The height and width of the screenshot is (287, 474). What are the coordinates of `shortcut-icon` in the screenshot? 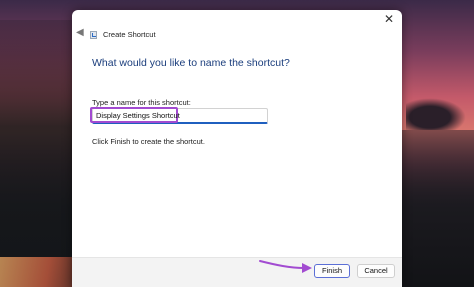 It's located at (93, 35).